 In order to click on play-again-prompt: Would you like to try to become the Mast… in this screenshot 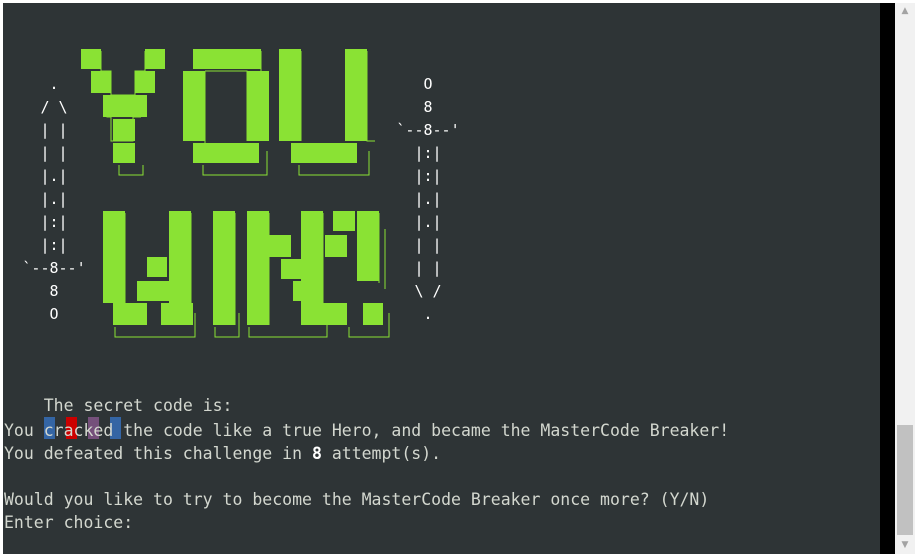, I will do `click(357, 499)`.